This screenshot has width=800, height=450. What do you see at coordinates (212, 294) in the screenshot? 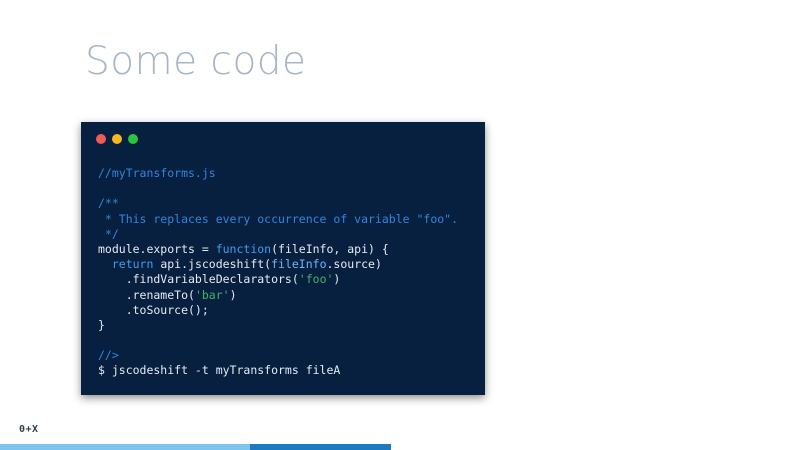
I see `code-string: 'bar'` at bounding box center [212, 294].